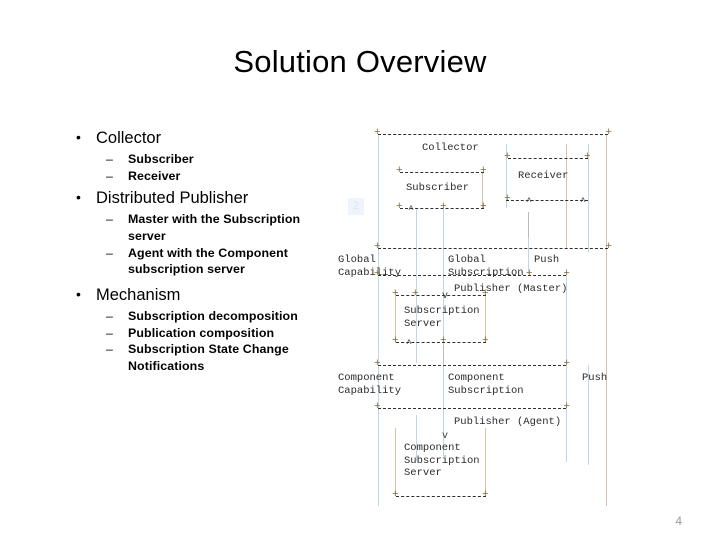  What do you see at coordinates (203, 176) in the screenshot?
I see `bullet-subitem-receiver: – Receiver` at bounding box center [203, 176].